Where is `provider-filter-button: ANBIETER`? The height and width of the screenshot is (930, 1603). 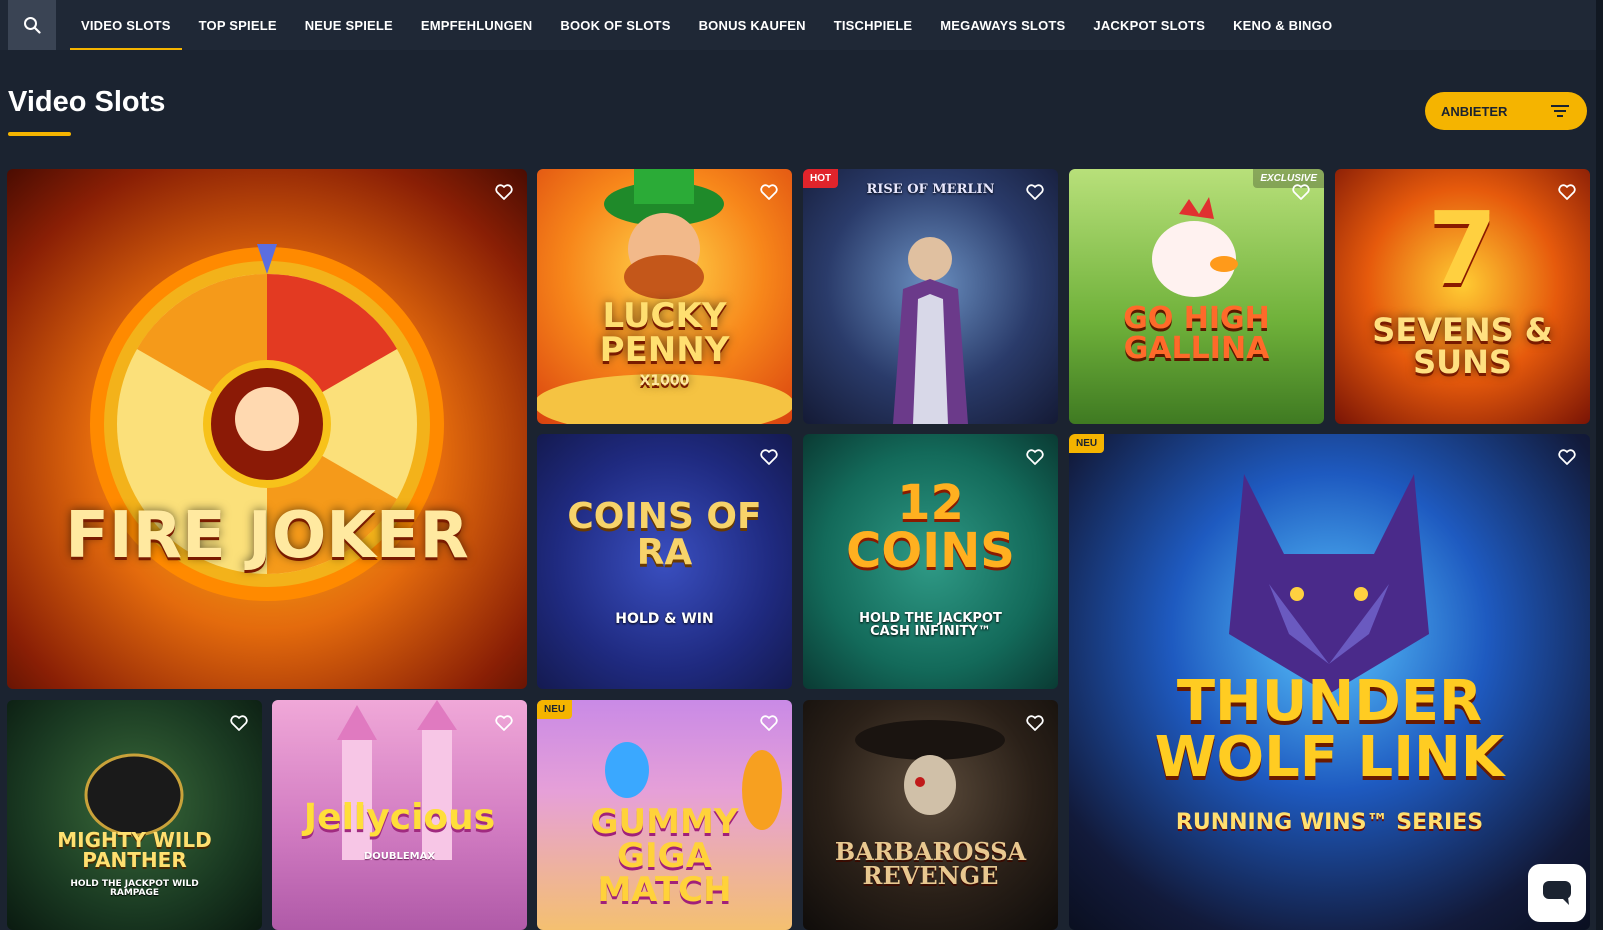
provider-filter-button: ANBIETER is located at coordinates (1506, 111).